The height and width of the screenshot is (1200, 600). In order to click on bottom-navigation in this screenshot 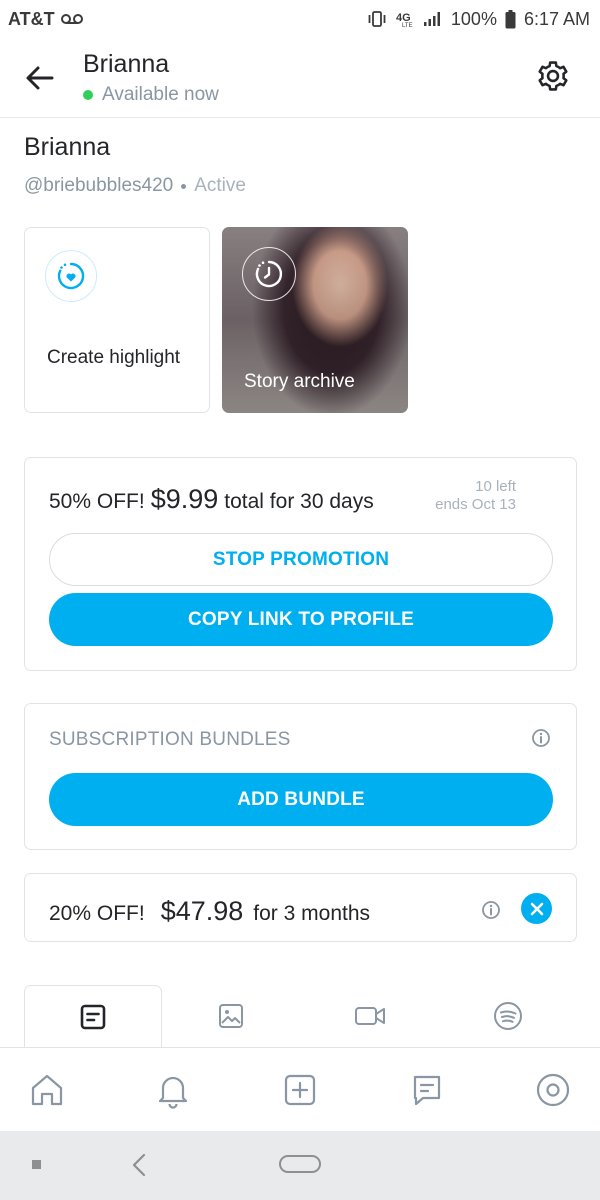, I will do `click(300, 1089)`.